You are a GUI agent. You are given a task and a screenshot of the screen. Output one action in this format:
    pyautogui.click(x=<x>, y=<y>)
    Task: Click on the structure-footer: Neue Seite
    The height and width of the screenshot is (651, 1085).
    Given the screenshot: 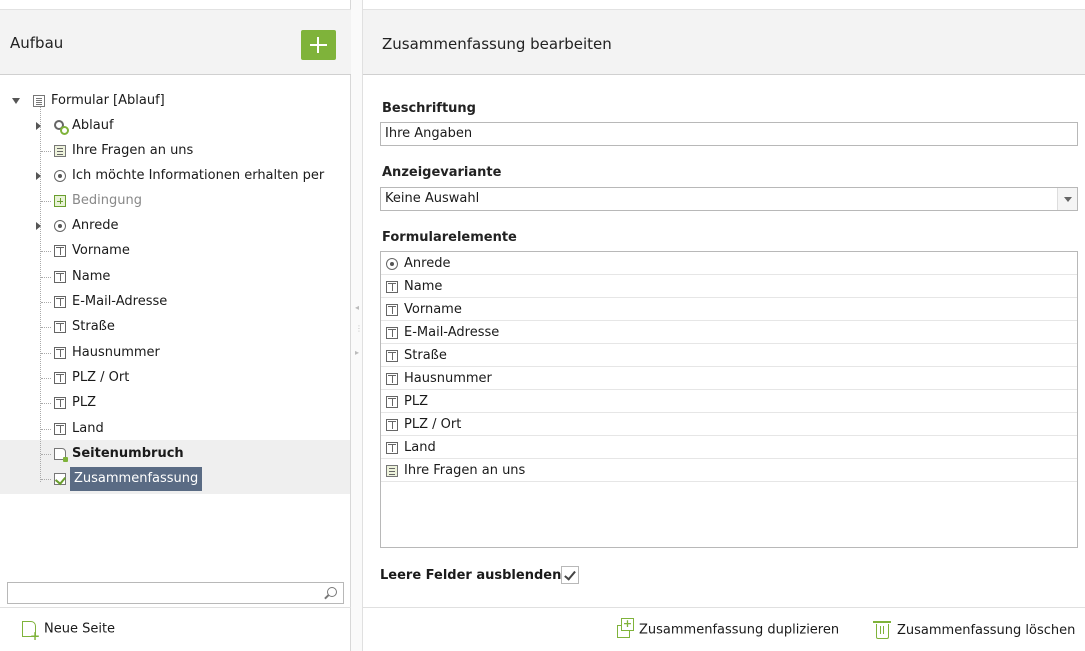 What is the action you would take?
    pyautogui.click(x=175, y=629)
    